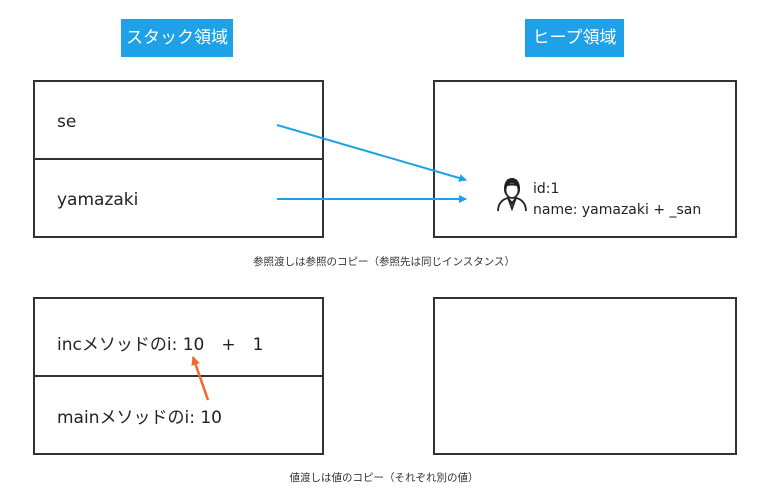 This screenshot has height=488, width=768. Describe the element at coordinates (200, 378) in the screenshot. I see `value-copy-arrow` at that location.